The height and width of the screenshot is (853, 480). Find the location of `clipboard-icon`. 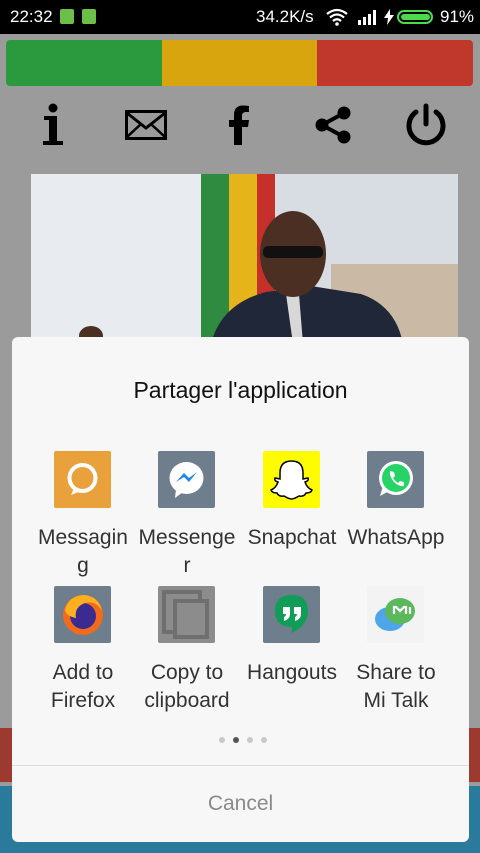

clipboard-icon is located at coordinates (186, 614).